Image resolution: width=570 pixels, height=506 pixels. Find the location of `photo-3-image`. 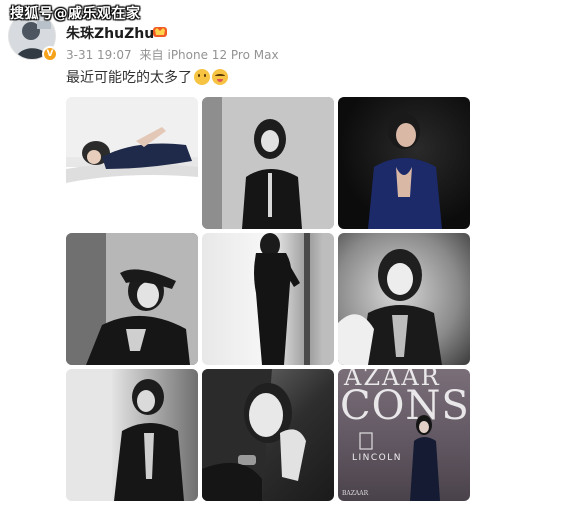

photo-3-image is located at coordinates (405, 171).